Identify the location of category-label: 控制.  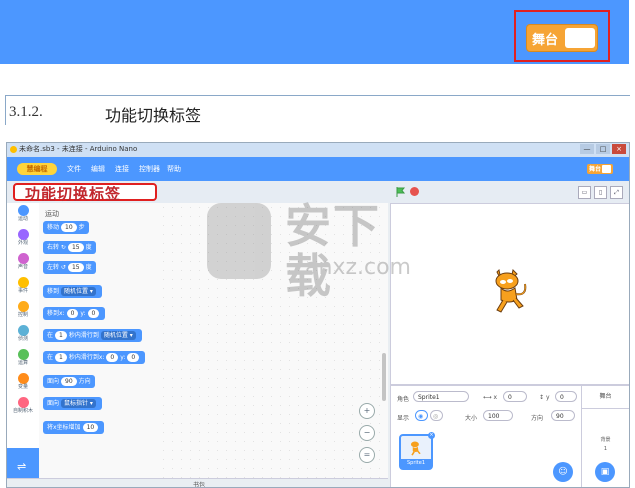
(22, 315).